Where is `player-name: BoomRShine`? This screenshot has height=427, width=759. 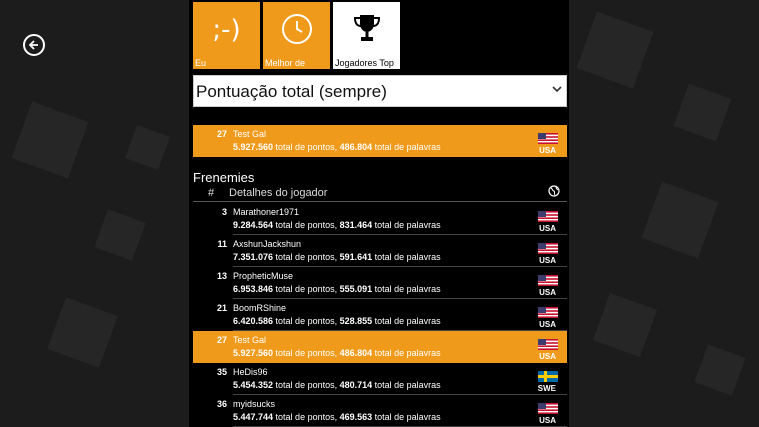 player-name: BoomRShine is located at coordinates (260, 308).